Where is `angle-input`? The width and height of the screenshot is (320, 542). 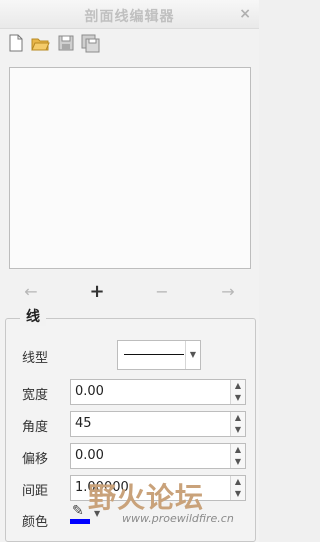
angle-input is located at coordinates (148, 423).